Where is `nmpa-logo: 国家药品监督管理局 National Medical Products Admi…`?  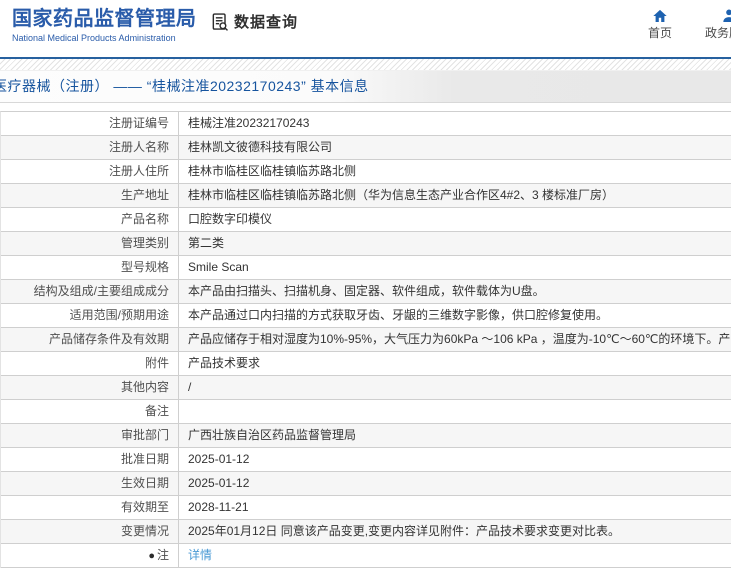
nmpa-logo: 国家药品监督管理局 National Medical Products Admi… is located at coordinates (104, 25).